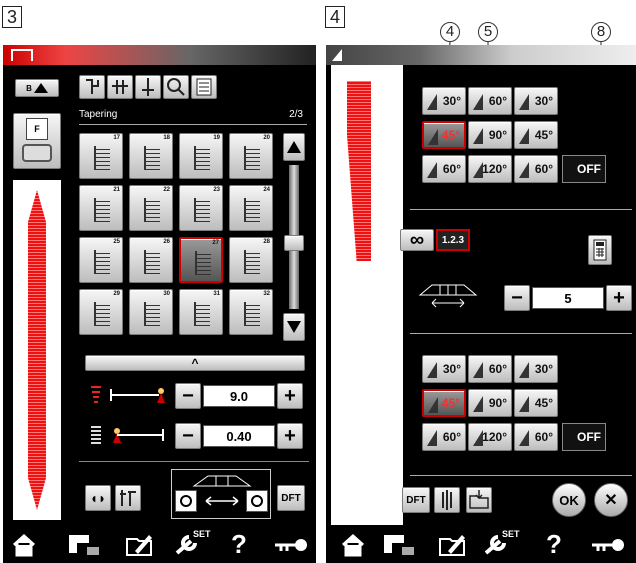 This screenshot has height=563, width=636. What do you see at coordinates (151, 312) in the screenshot?
I see `pattern-button: 30` at bounding box center [151, 312].